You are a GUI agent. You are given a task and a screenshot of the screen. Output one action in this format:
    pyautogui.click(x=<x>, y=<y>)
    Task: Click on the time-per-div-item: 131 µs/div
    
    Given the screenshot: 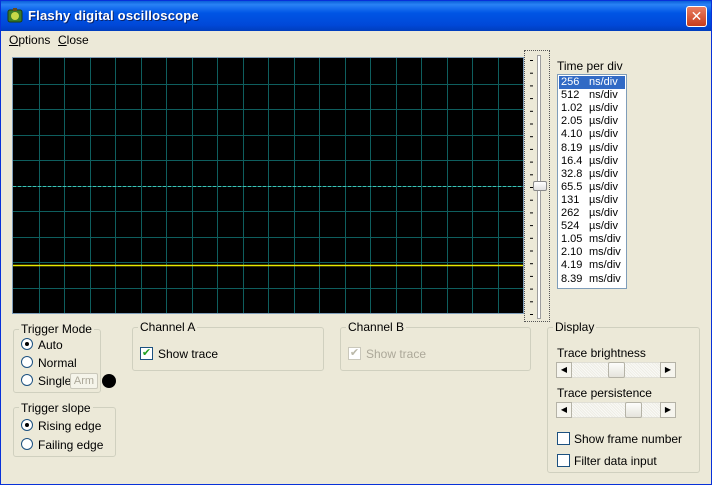 What is the action you would take?
    pyautogui.click(x=592, y=200)
    